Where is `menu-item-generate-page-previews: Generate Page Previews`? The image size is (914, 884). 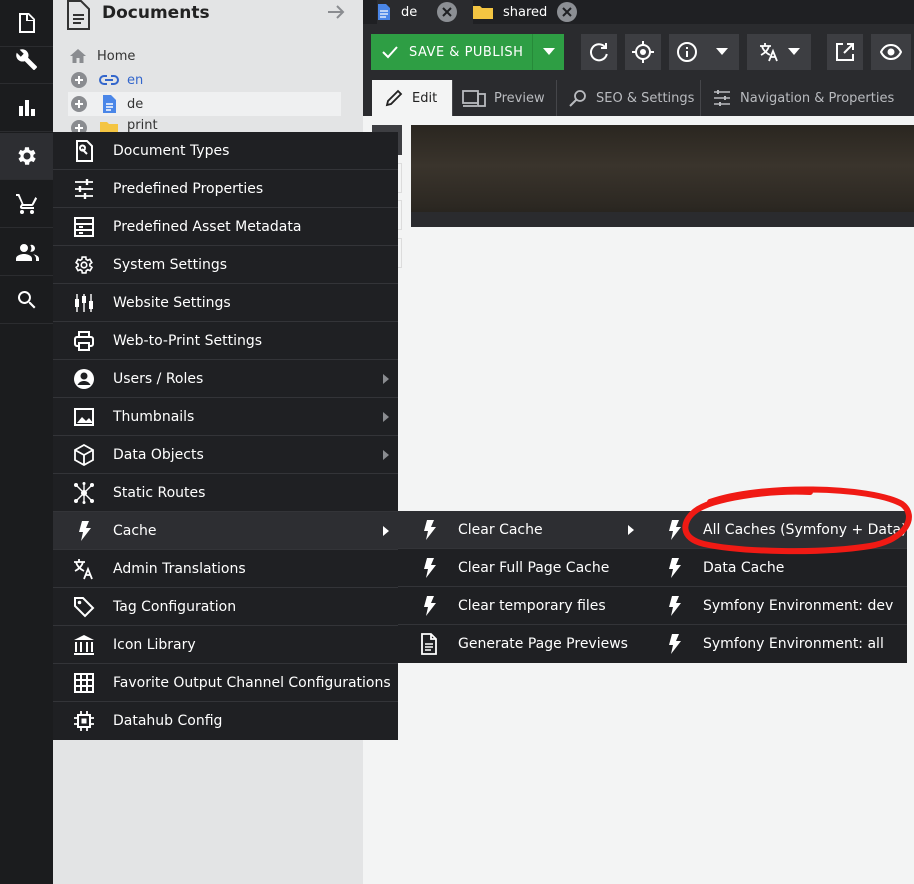 menu-item-generate-page-previews: Generate Page Previews is located at coordinates (520, 644).